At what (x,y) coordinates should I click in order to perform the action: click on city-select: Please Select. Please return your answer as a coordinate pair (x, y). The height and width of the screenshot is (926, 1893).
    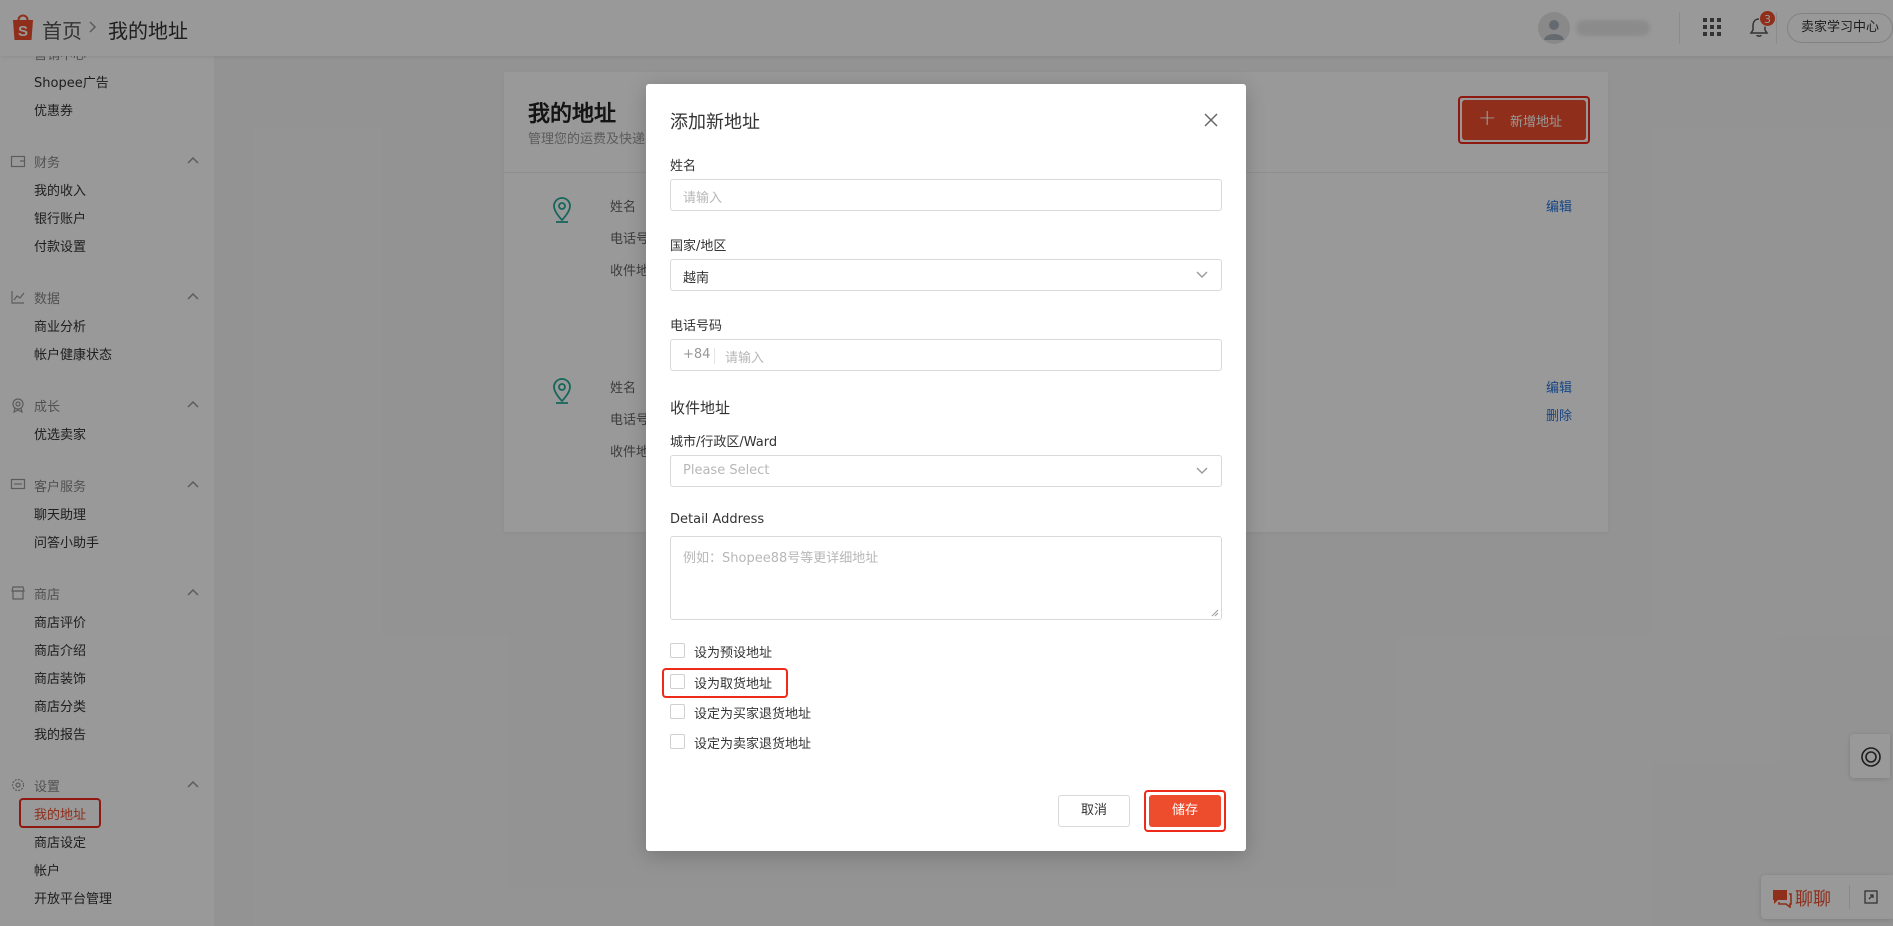
    Looking at the image, I should click on (946, 471).